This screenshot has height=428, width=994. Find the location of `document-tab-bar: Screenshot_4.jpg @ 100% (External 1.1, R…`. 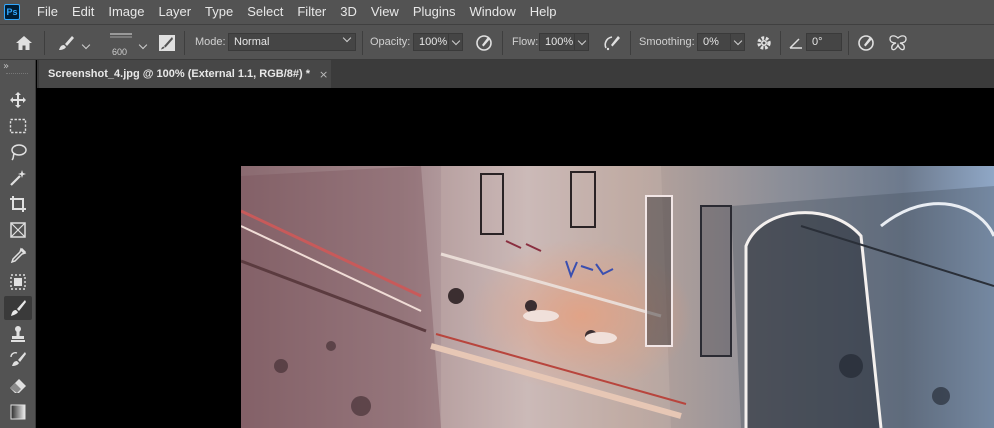

document-tab-bar: Screenshot_4.jpg @ 100% (External 1.1, R… is located at coordinates (515, 74).